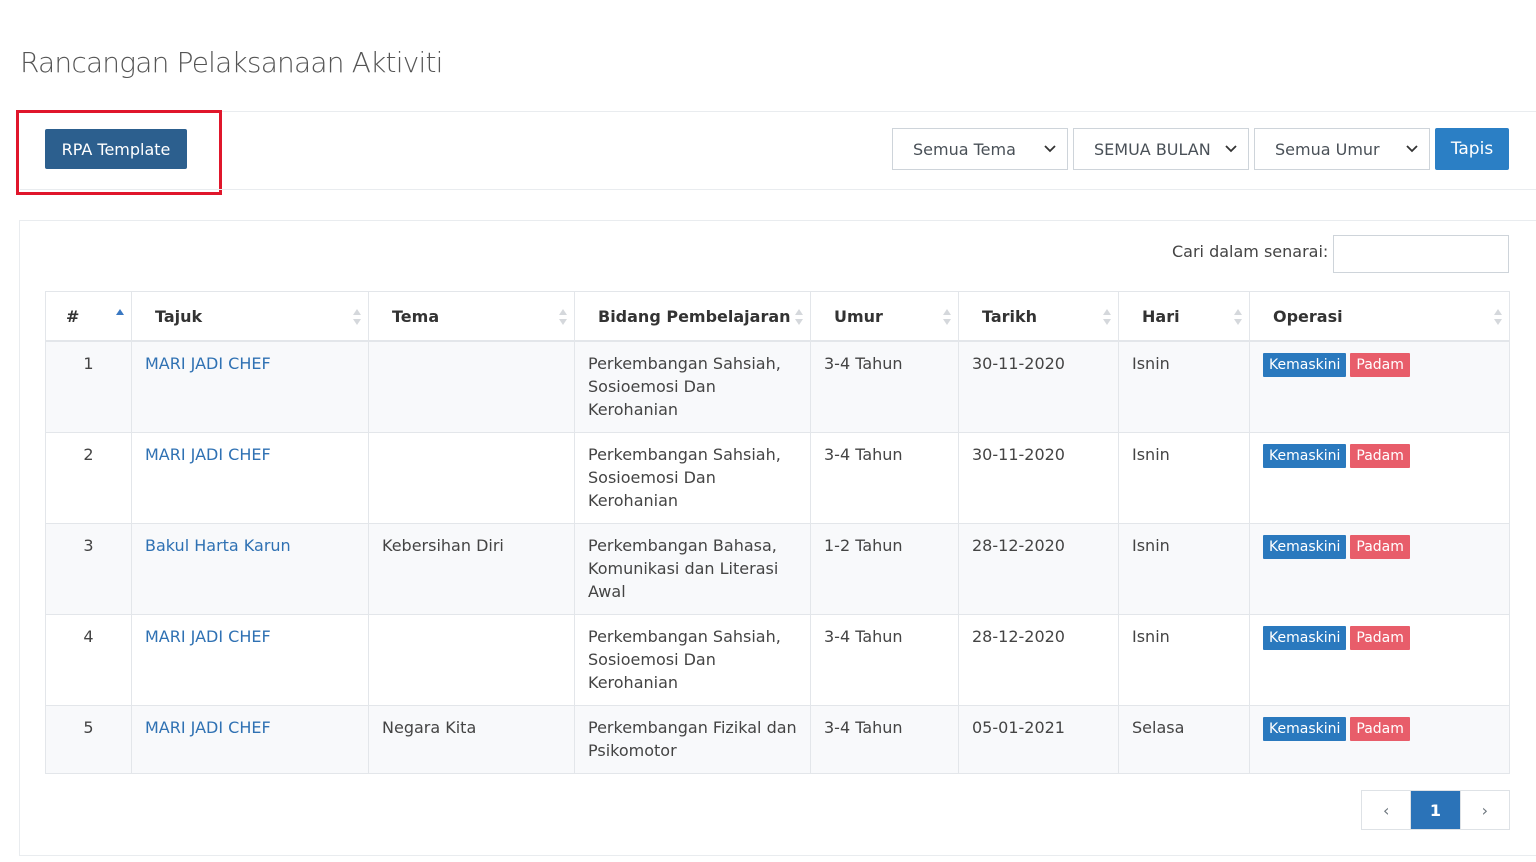 Image resolution: width=1536 pixels, height=862 pixels. I want to click on cell-no: 1, so click(88, 386).